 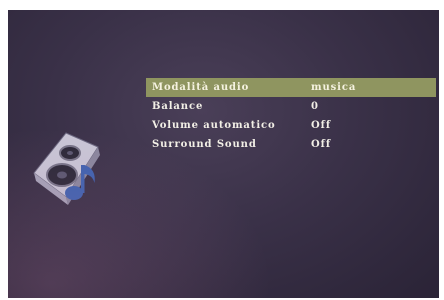 I want to click on surround-sound-label: Surround Sound, so click(x=204, y=144).